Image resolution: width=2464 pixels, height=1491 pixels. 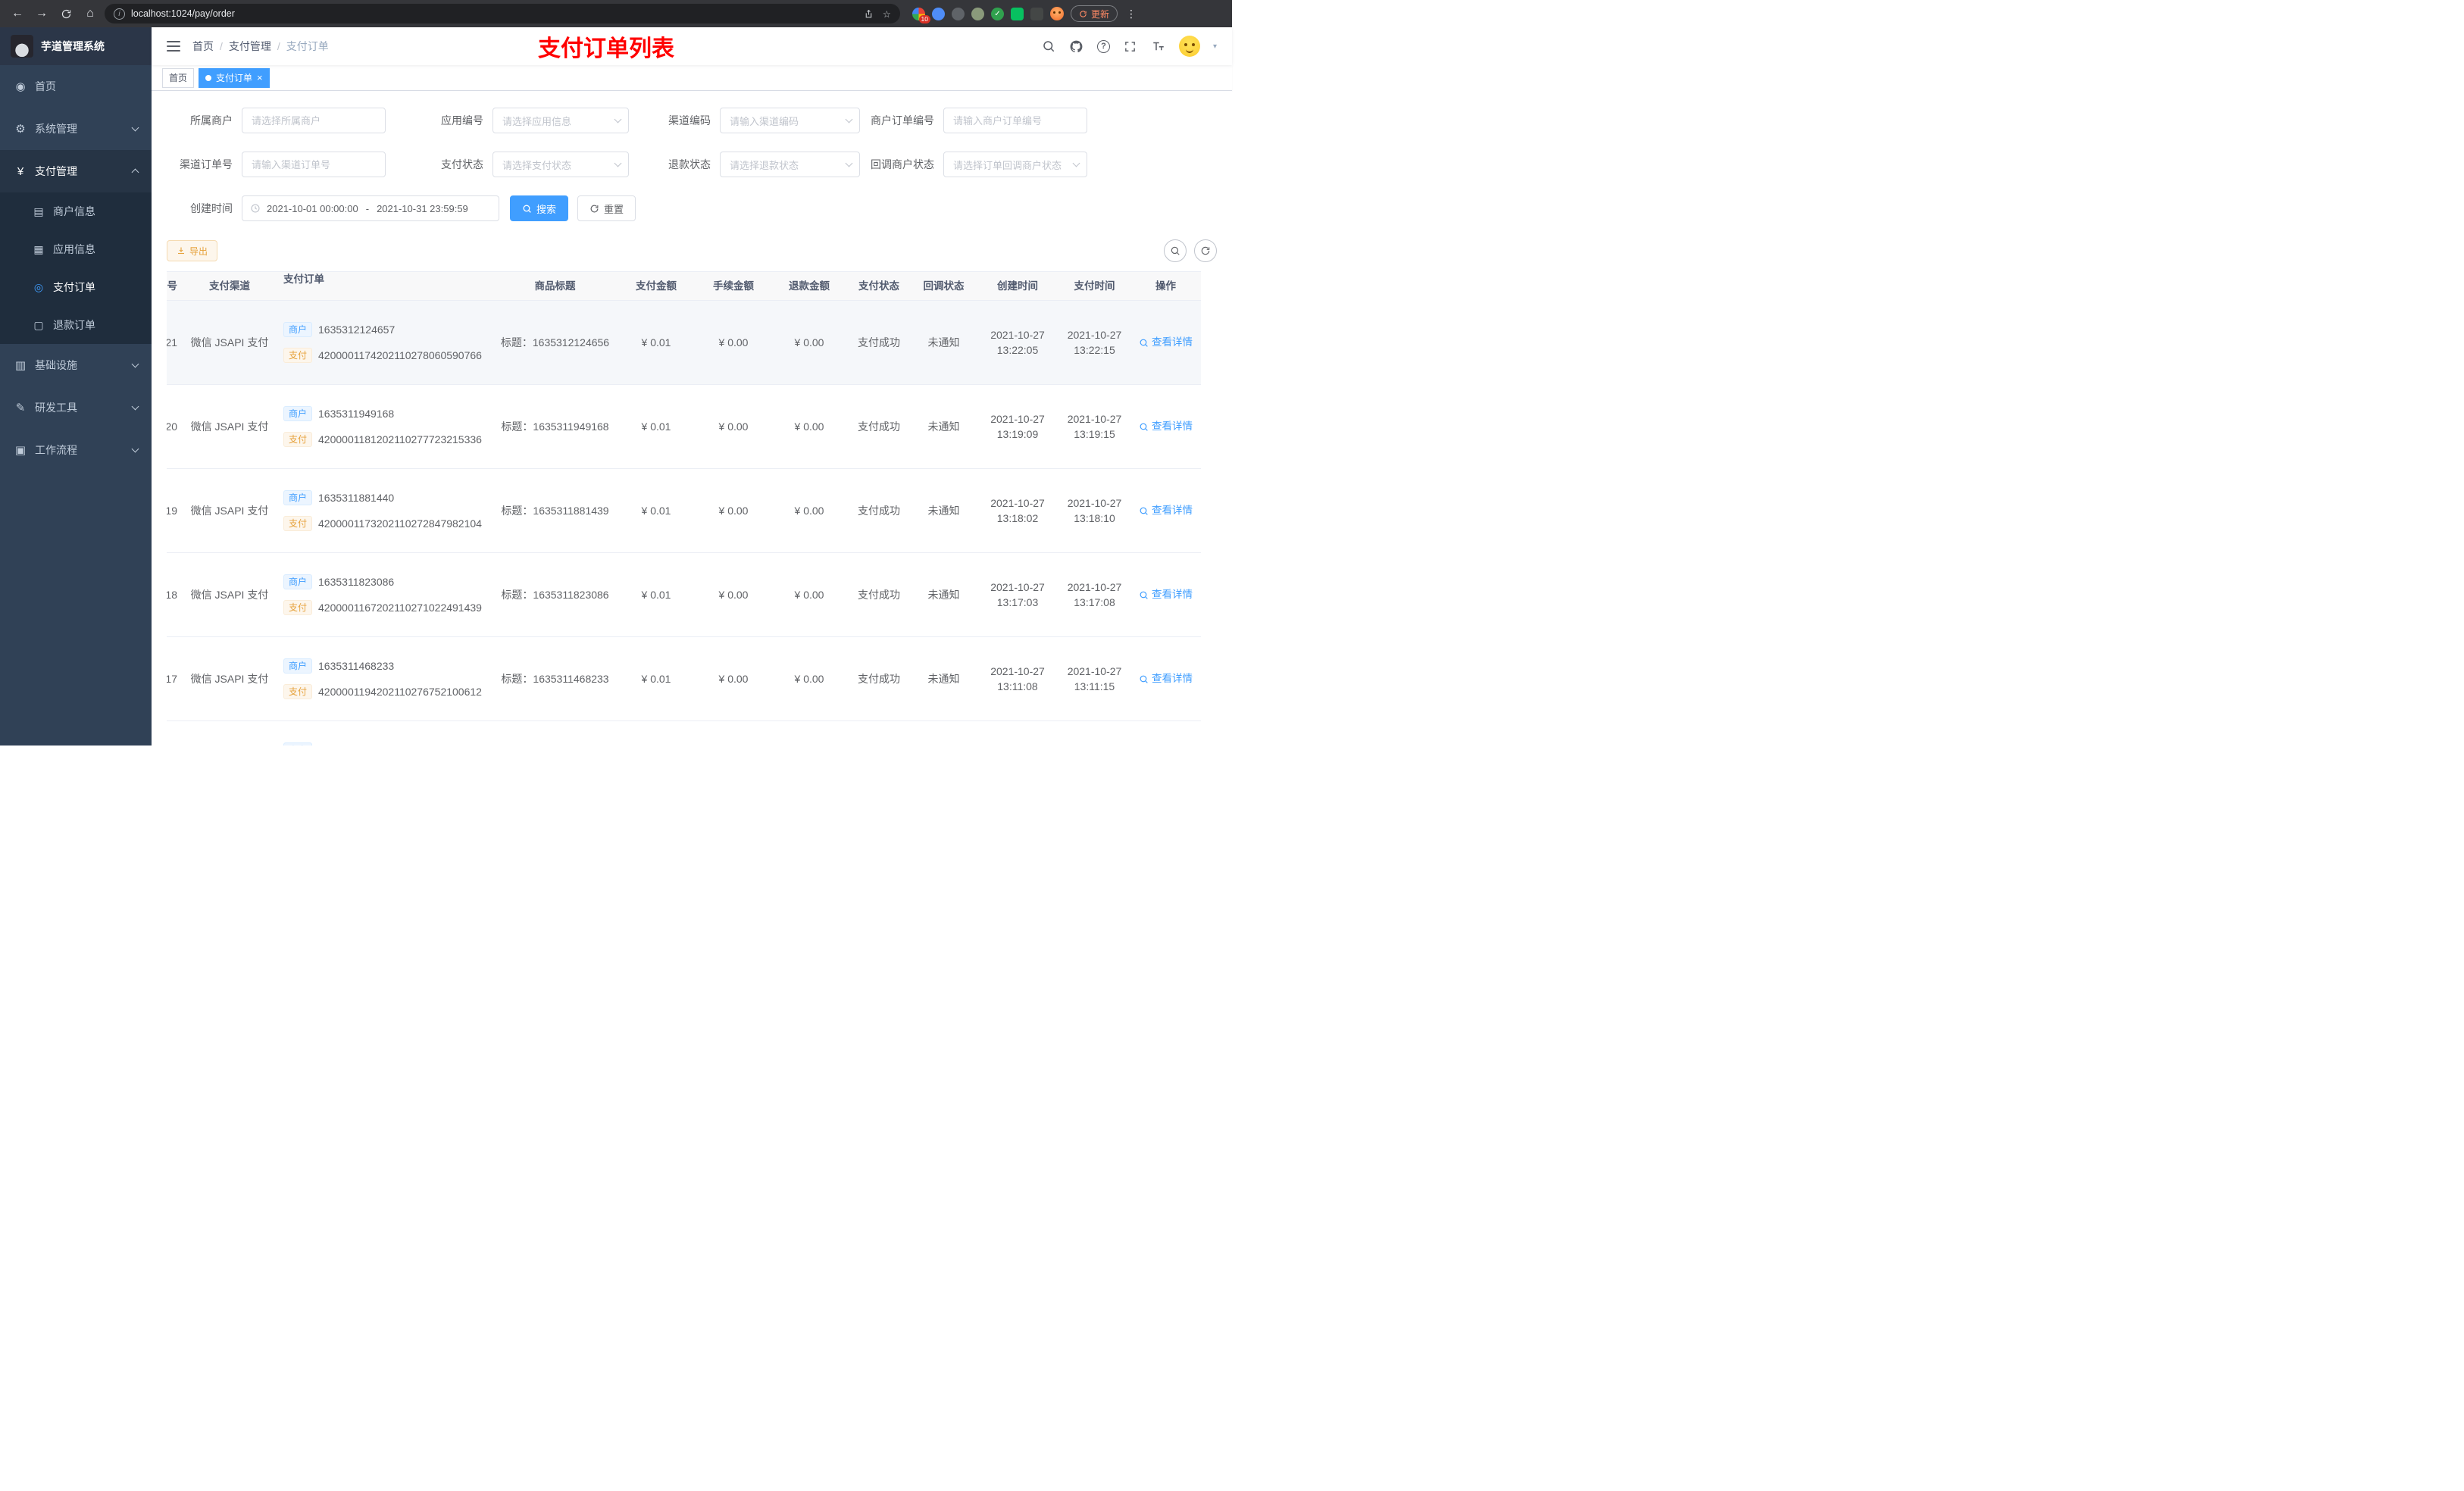 I want to click on col-header-title: 商品标题, so click(x=555, y=286).